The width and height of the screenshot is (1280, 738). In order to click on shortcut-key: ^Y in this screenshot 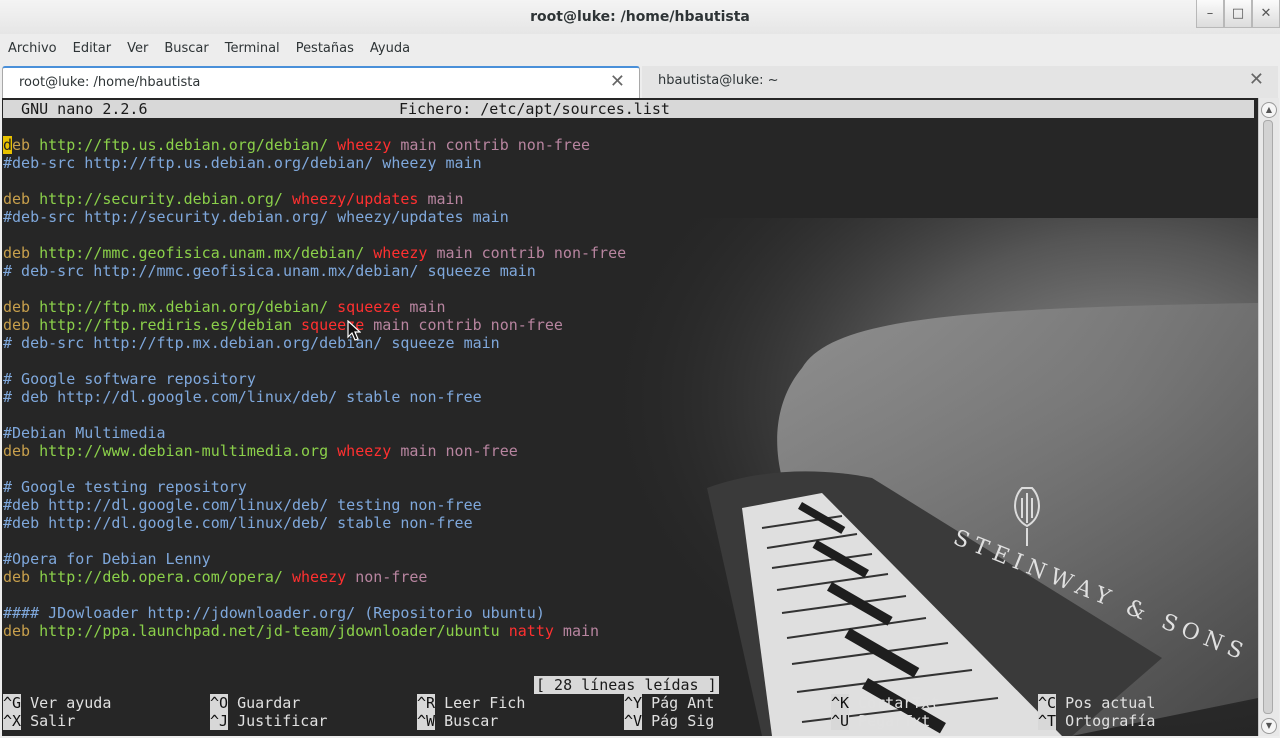, I will do `click(633, 703)`.